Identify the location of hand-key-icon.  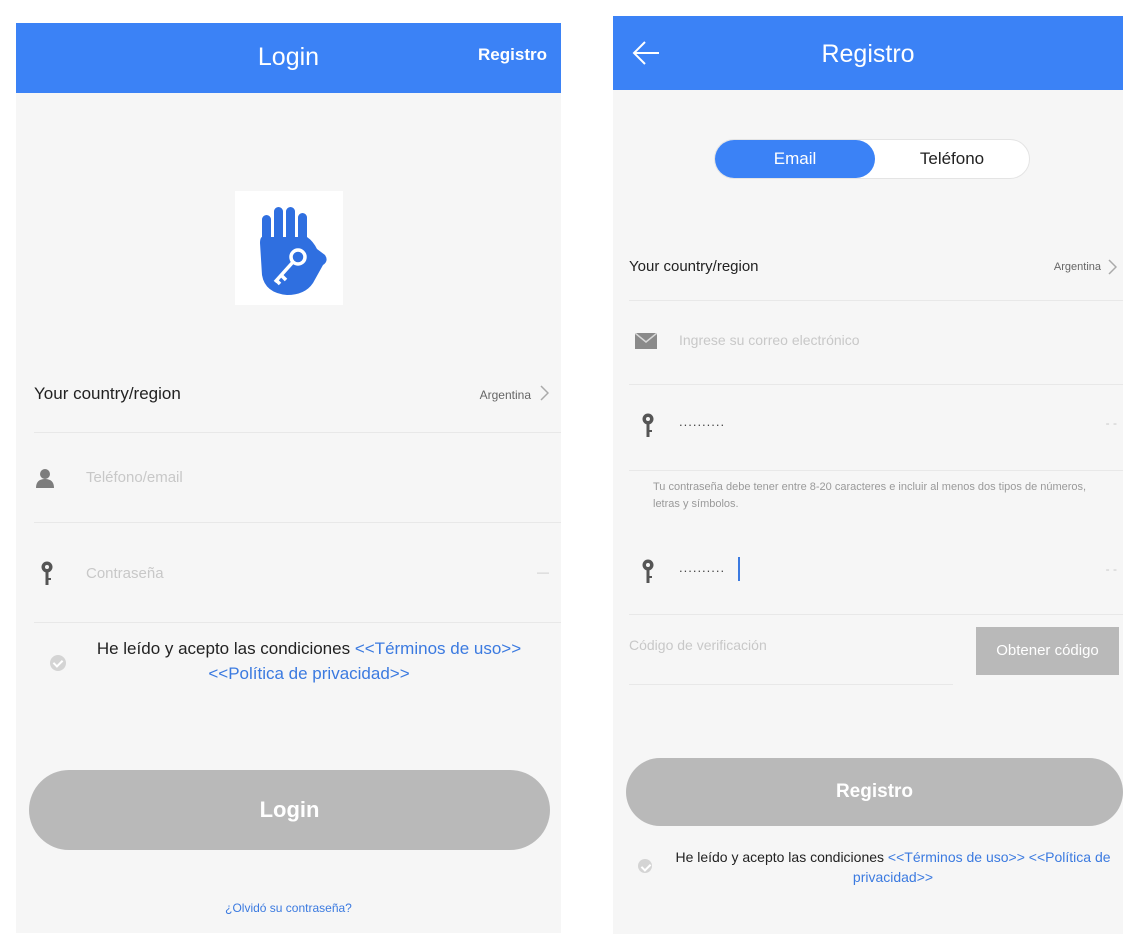
(293, 251).